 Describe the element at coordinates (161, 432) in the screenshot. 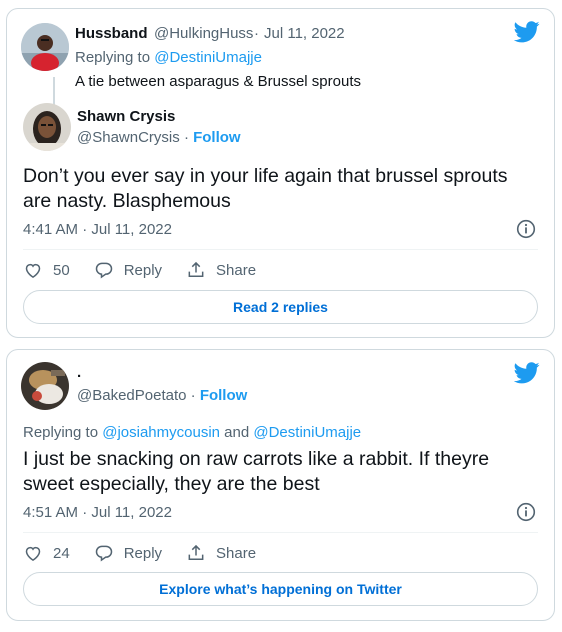

I see `mention-link: @josiahmycousin` at that location.